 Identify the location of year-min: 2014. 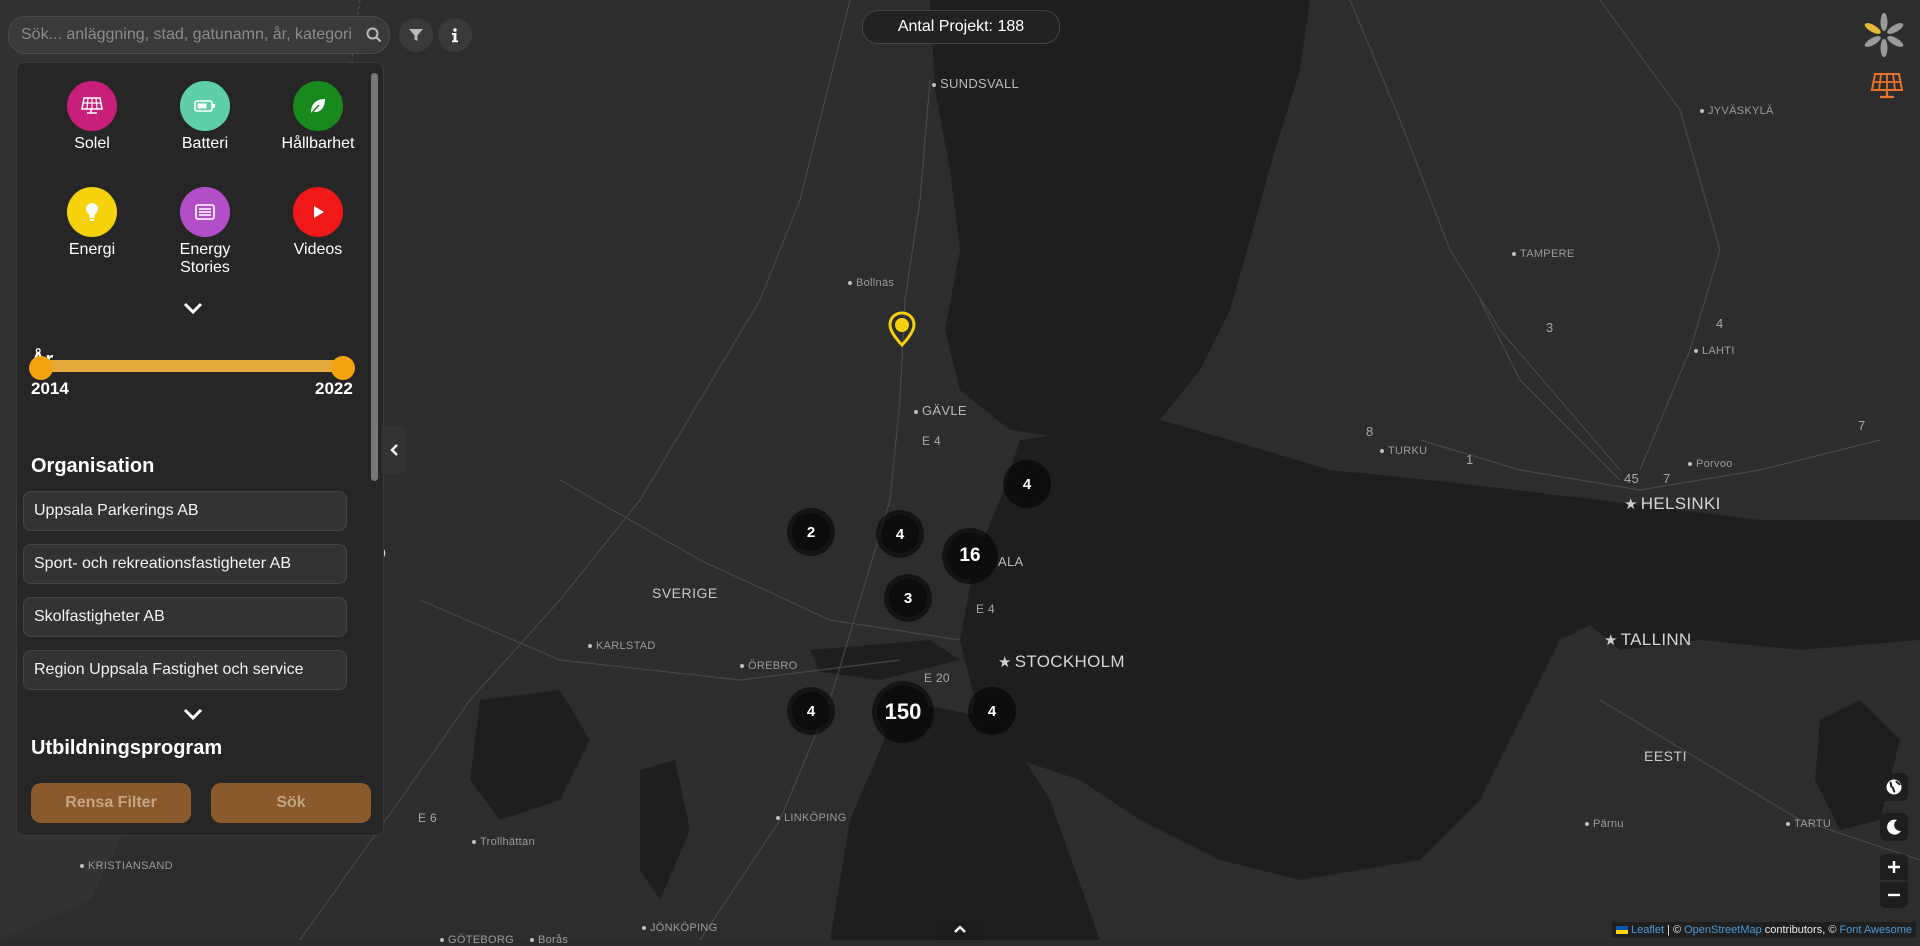
(50, 388).